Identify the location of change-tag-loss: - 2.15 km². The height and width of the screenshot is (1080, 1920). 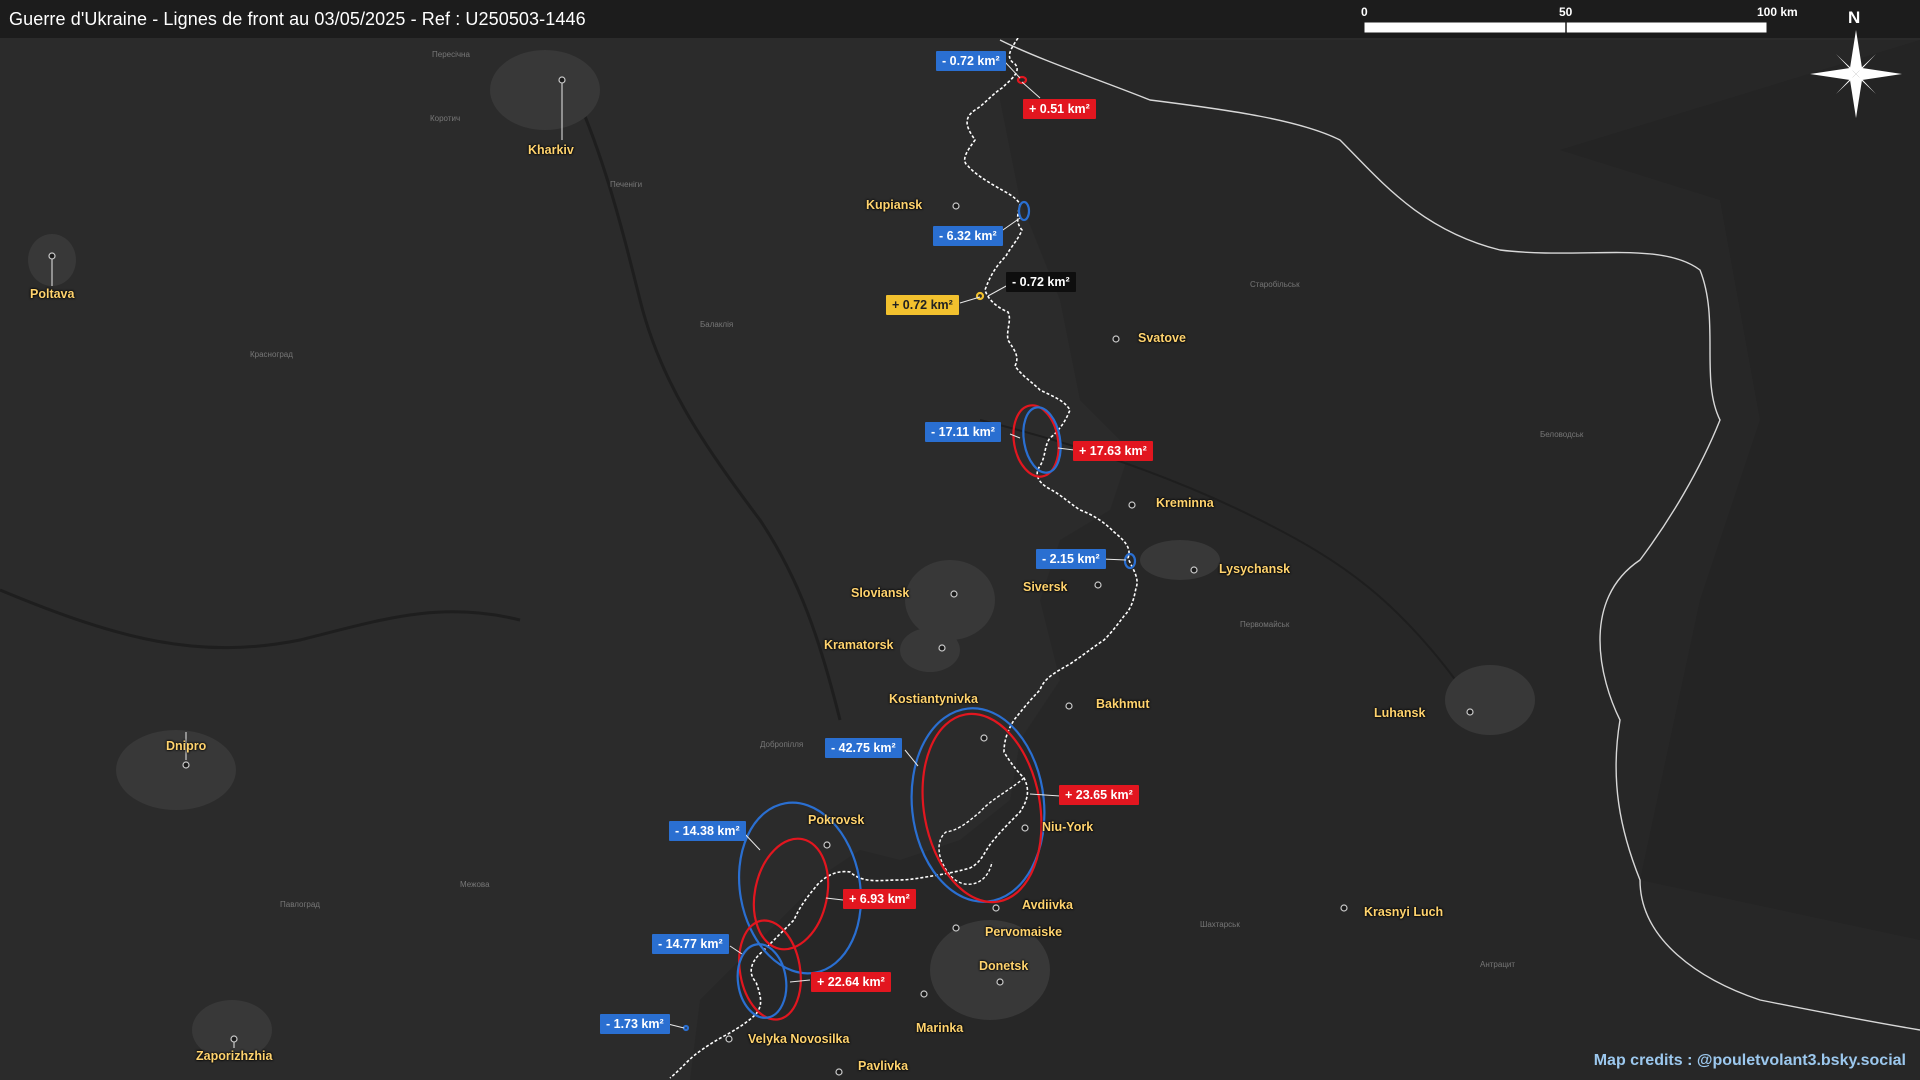
(1071, 559).